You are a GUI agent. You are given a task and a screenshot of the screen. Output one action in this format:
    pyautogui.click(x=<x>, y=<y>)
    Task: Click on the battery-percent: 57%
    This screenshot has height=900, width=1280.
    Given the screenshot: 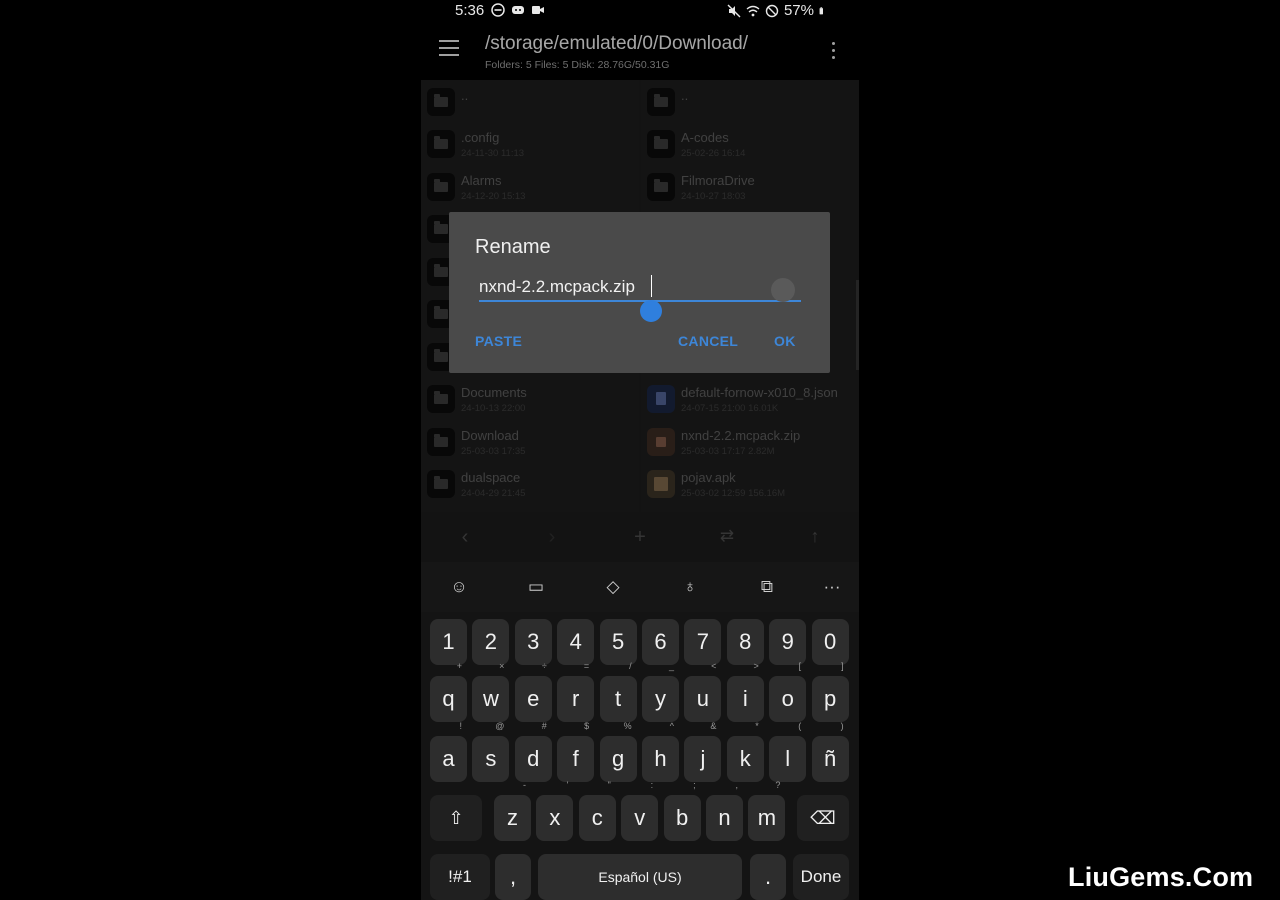 What is the action you would take?
    pyautogui.click(x=798, y=10)
    